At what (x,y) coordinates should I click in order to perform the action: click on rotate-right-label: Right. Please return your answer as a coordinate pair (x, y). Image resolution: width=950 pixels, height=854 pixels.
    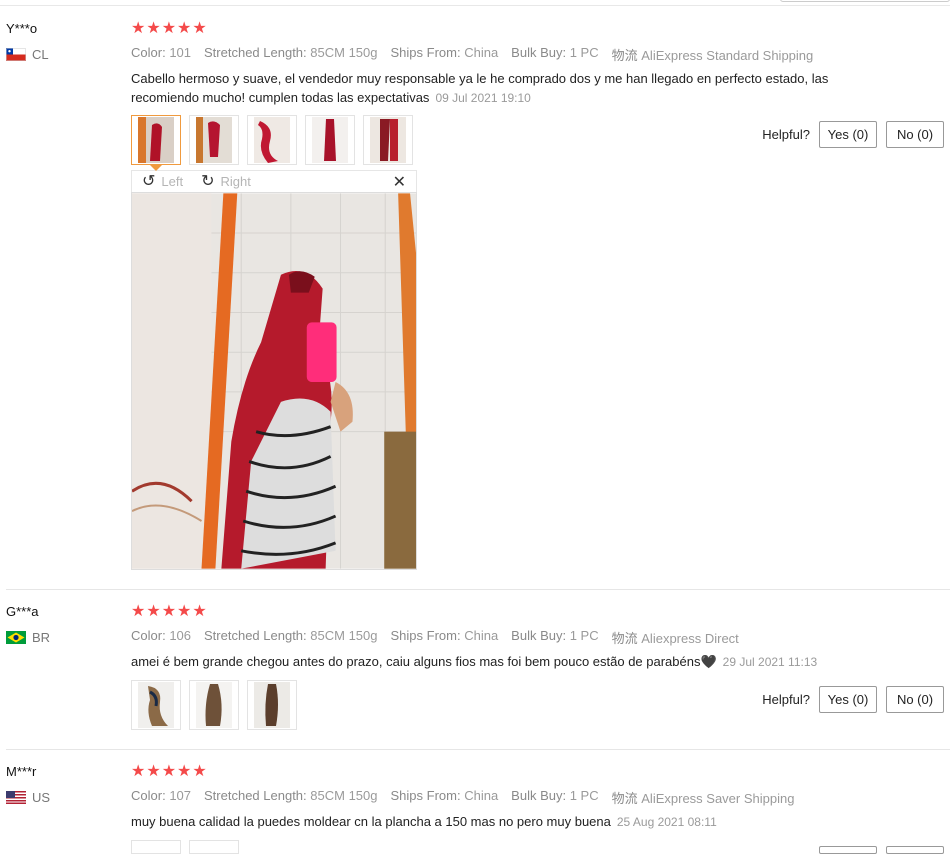
    Looking at the image, I should click on (236, 181).